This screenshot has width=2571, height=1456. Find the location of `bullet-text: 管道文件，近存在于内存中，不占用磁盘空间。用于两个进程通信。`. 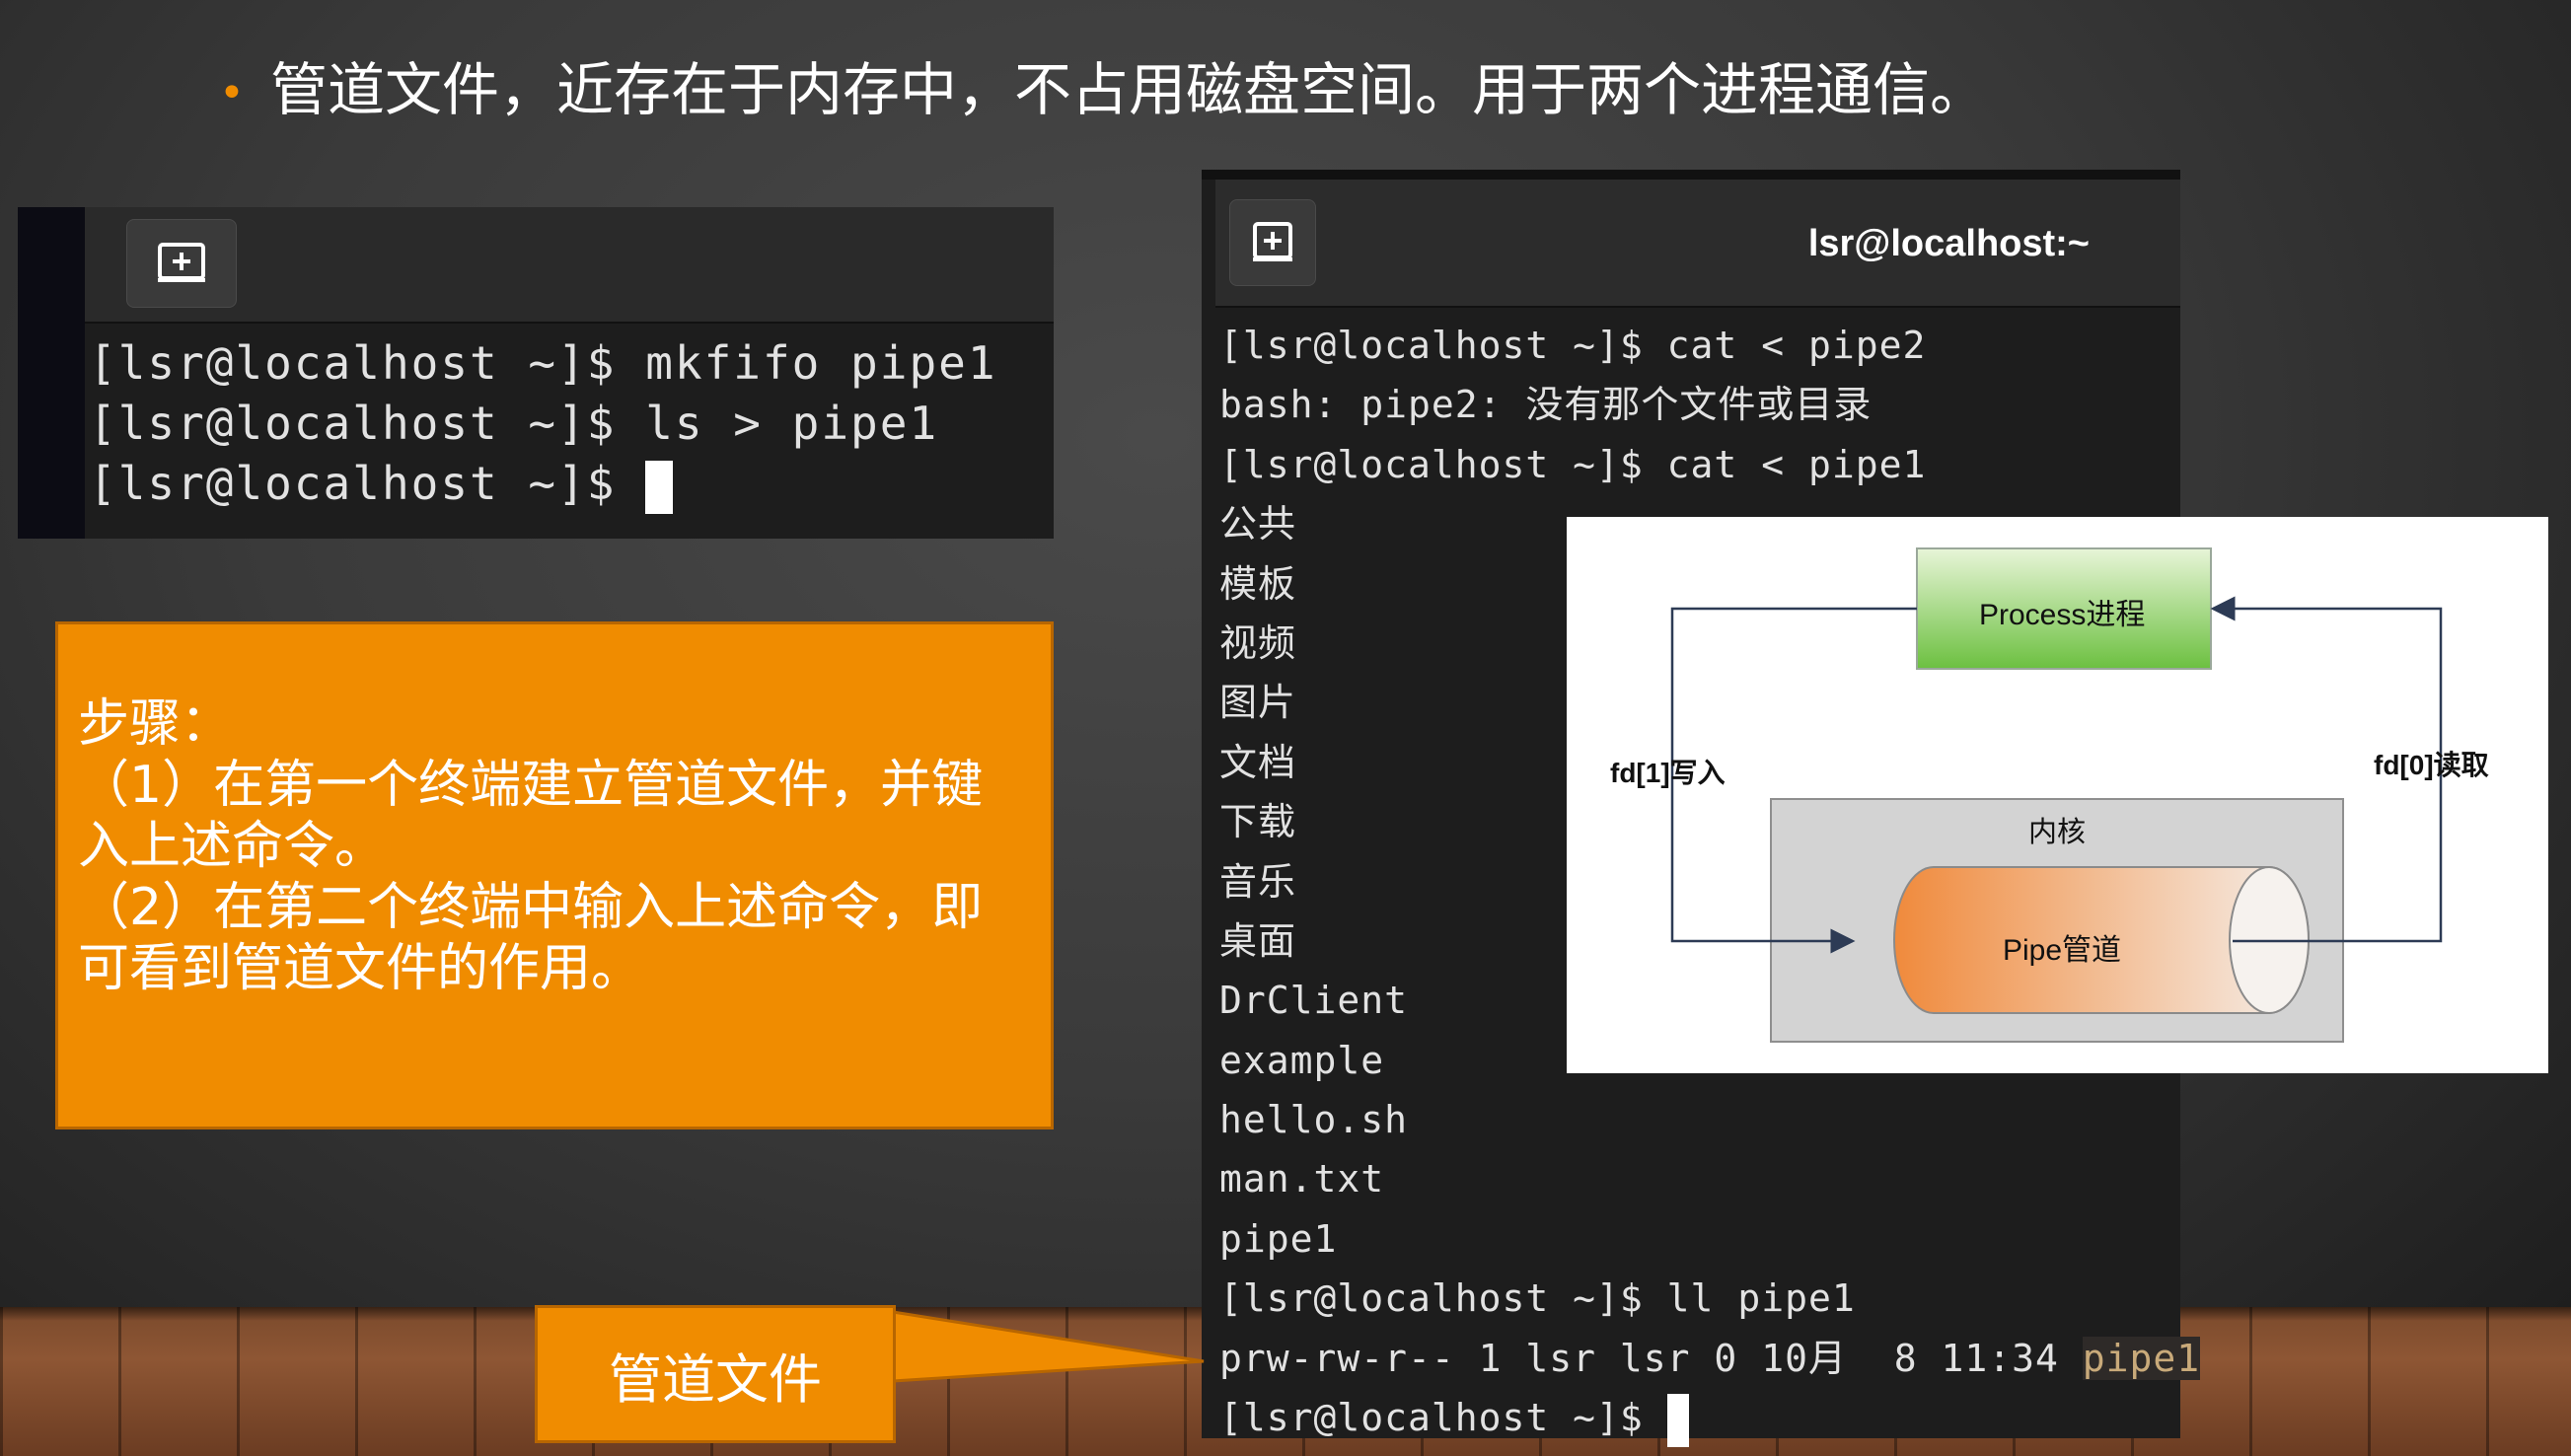

bullet-text: 管道文件，近存在于内存中，不占用磁盘空间。用于两个进程通信。 is located at coordinates (1128, 89).